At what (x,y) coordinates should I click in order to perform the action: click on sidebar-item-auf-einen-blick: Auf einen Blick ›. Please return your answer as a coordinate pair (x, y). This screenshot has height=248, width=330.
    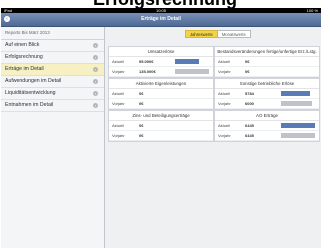
    Looking at the image, I should click on (52, 46).